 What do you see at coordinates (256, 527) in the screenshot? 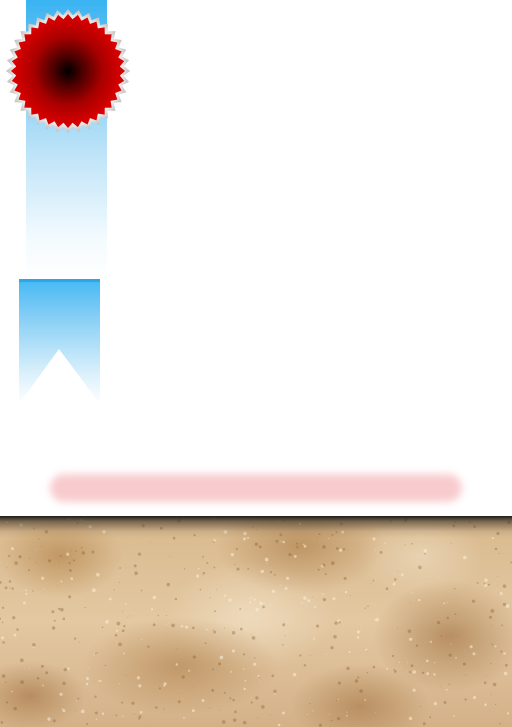
I see `parchment-top-shadow` at bounding box center [256, 527].